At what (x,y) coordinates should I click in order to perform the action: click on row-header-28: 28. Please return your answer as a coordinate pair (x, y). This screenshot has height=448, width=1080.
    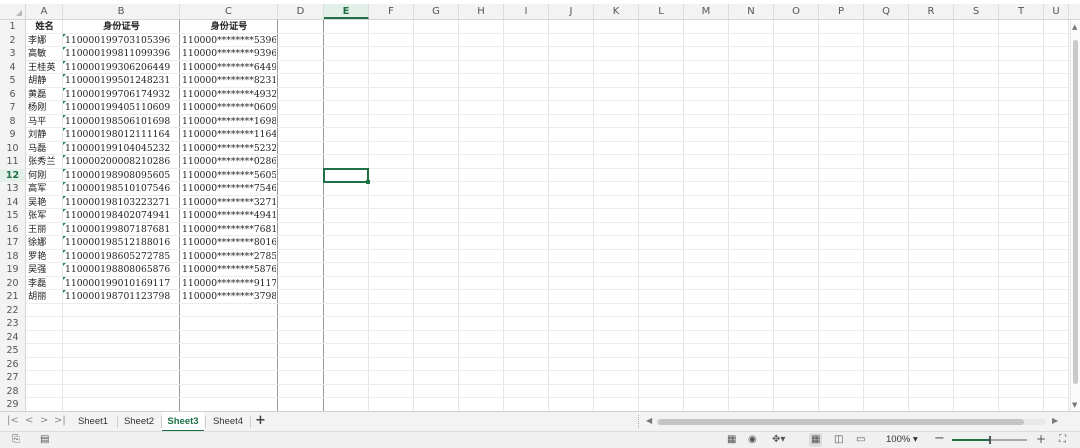
    Looking at the image, I should click on (12, 391).